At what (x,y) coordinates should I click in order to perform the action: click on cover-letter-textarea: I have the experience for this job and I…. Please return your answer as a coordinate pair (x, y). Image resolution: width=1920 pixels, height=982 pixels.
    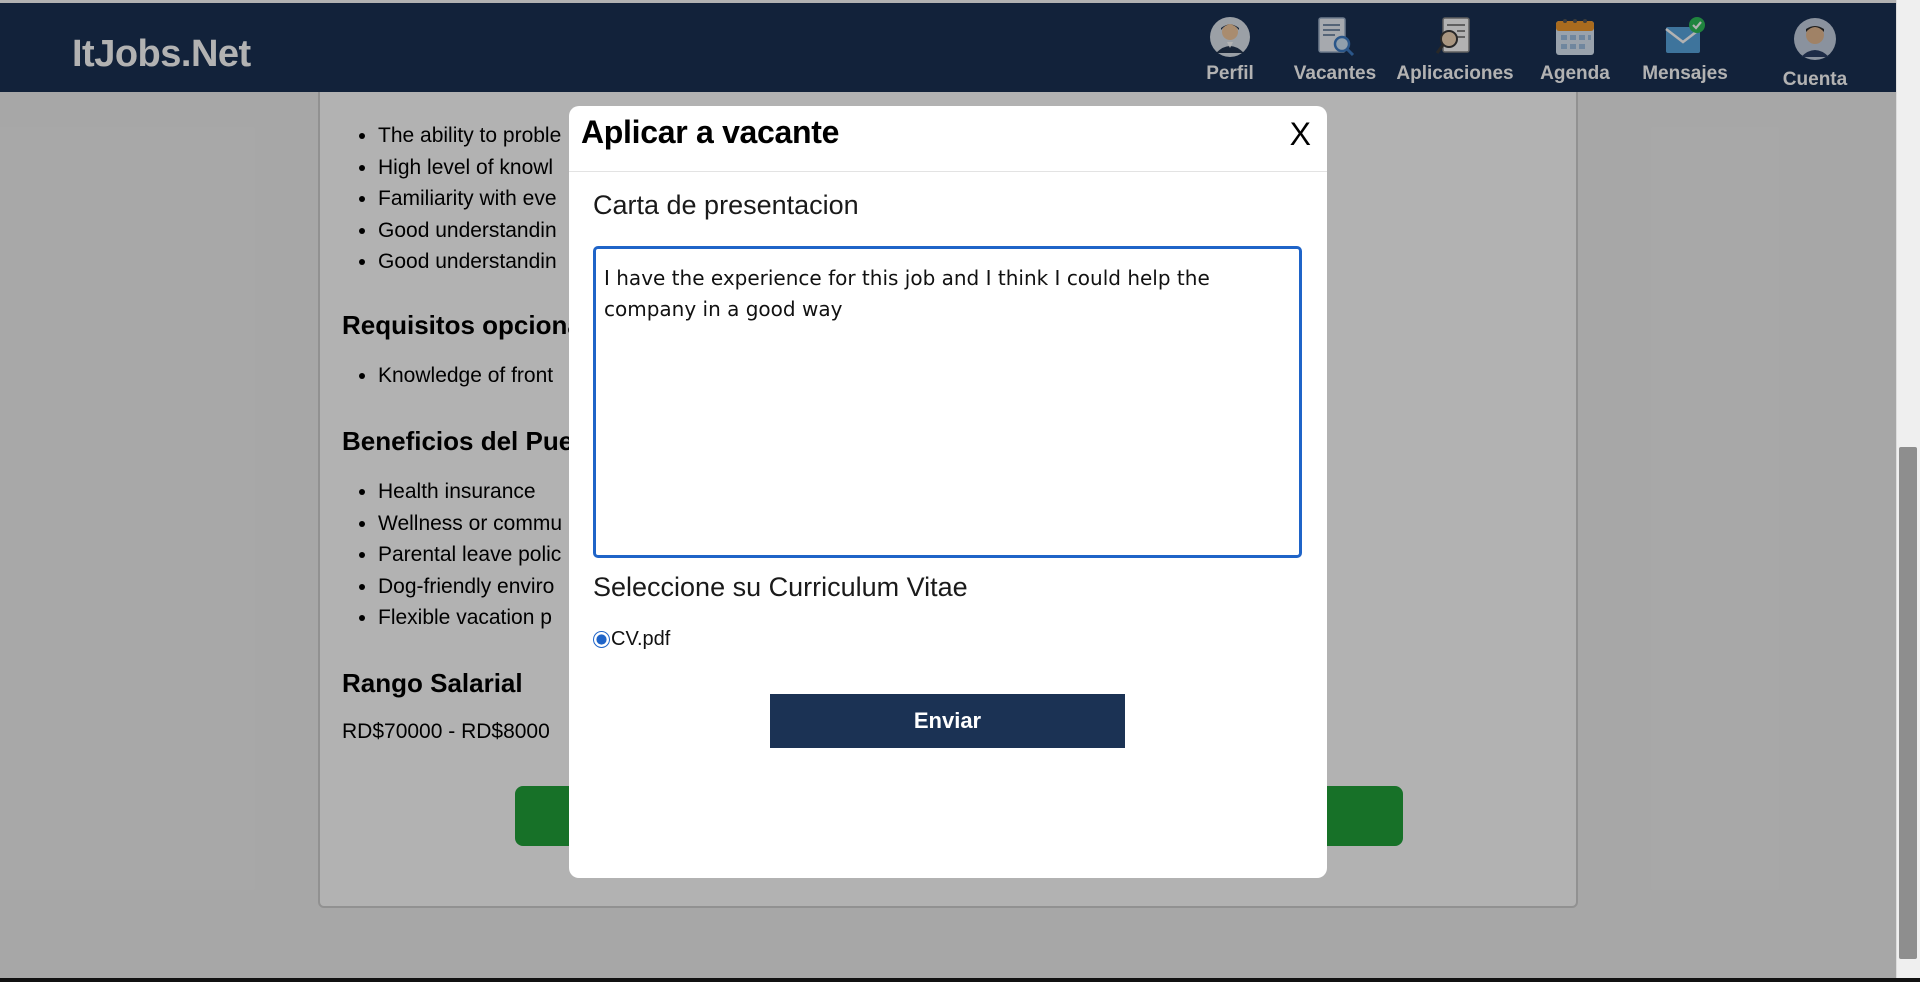
    Looking at the image, I should click on (947, 402).